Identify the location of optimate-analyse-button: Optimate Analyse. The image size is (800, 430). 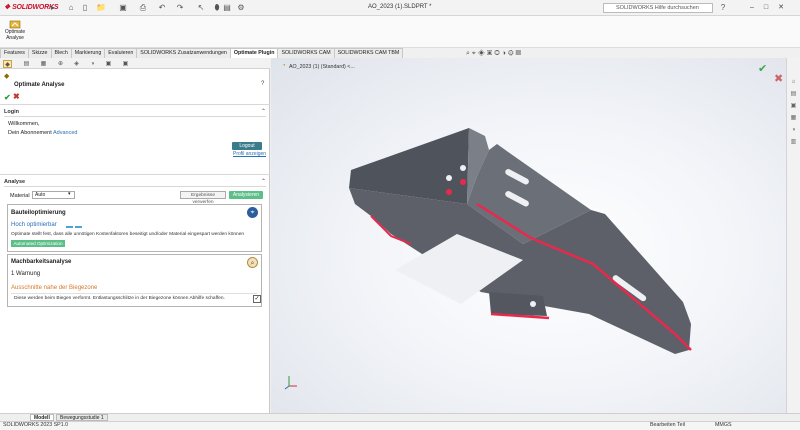
(15, 35).